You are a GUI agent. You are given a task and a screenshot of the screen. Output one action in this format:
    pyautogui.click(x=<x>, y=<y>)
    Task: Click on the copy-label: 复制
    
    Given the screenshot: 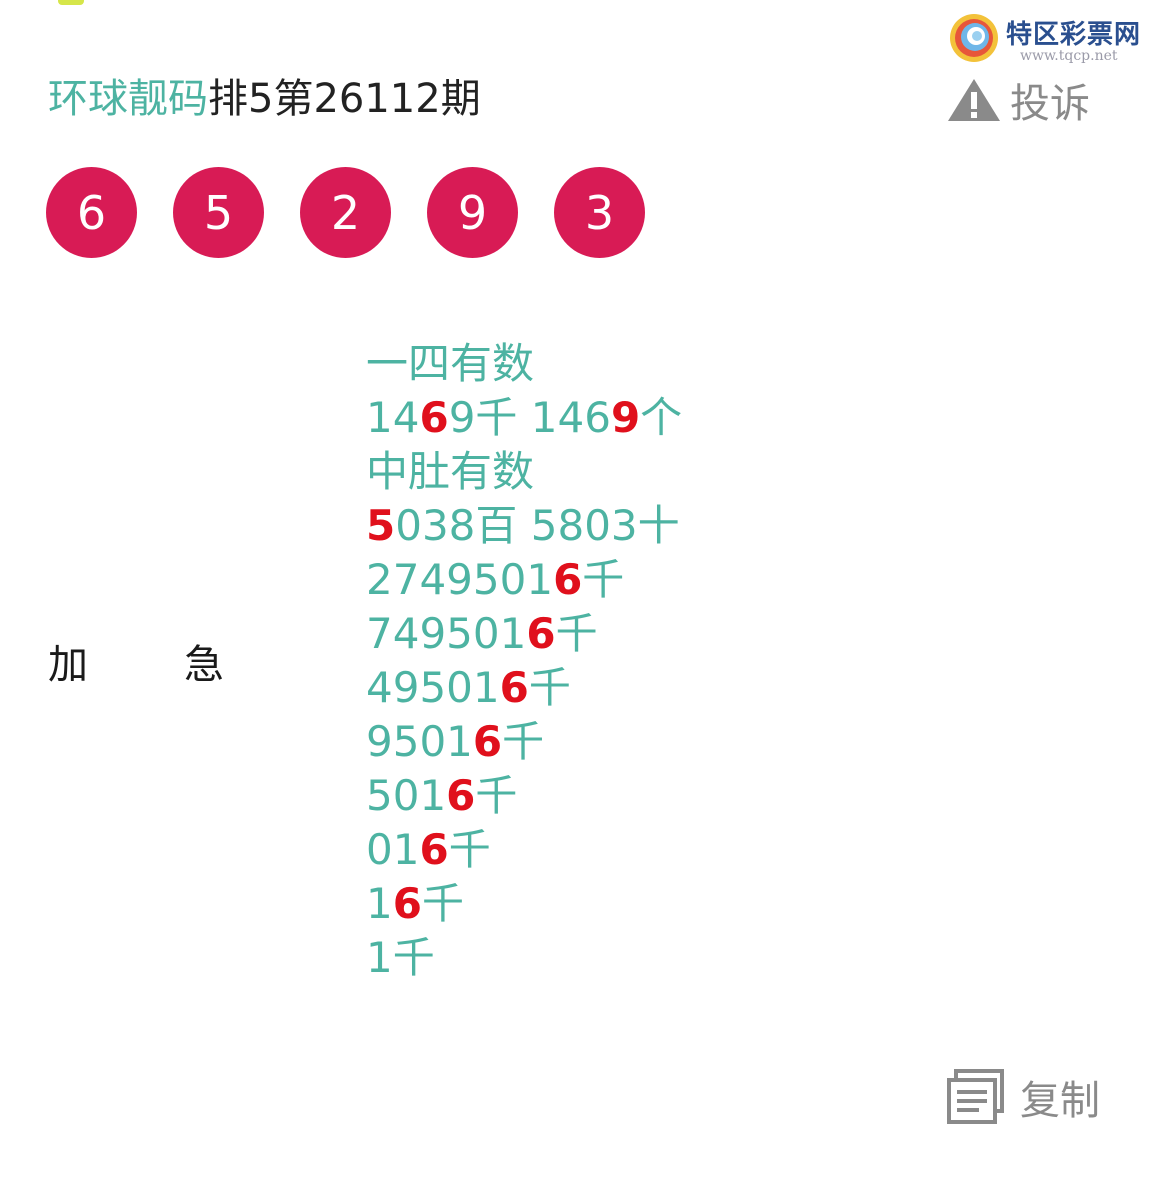 What is the action you would take?
    pyautogui.click(x=1060, y=1101)
    